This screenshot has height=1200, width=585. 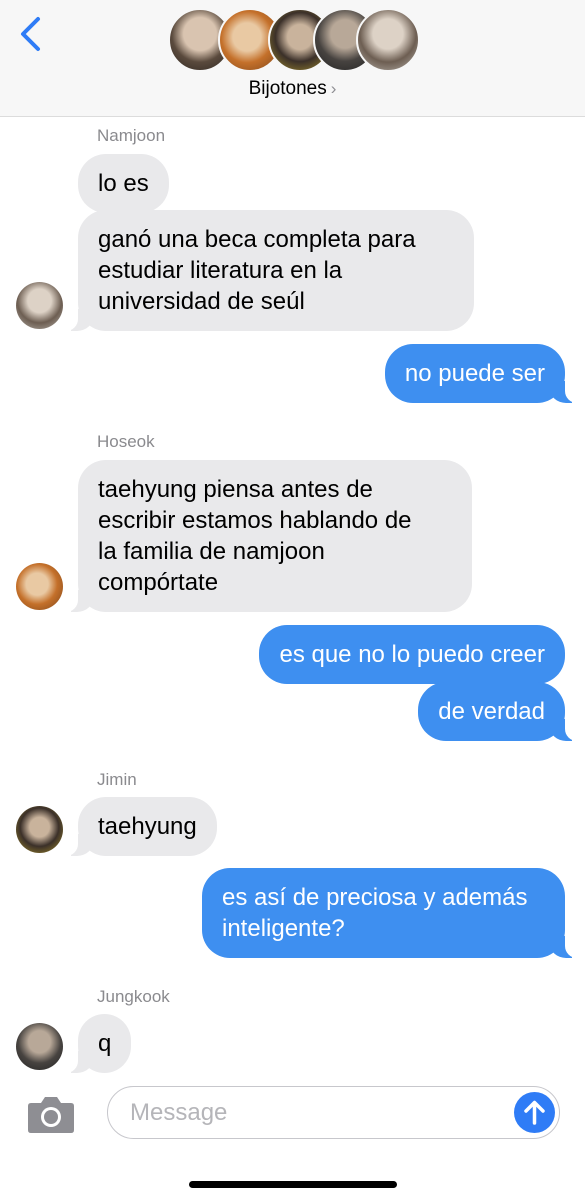 I want to click on outgoing-message-bubble: no puede ser, so click(x=481, y=373).